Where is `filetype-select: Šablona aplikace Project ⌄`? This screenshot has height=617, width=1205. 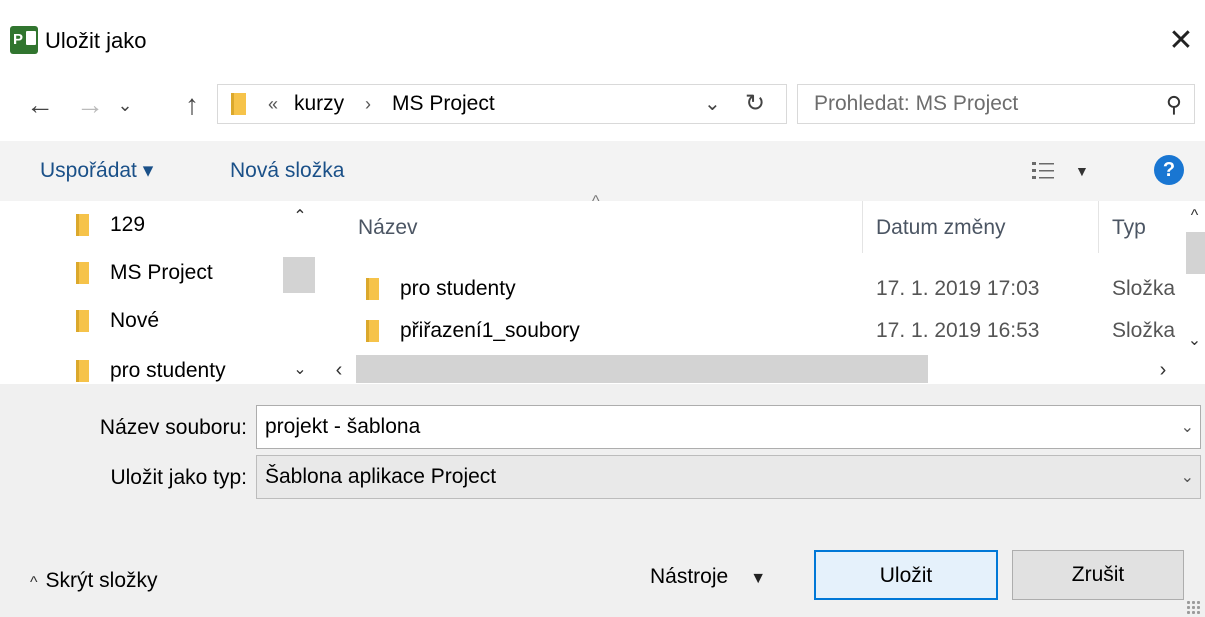 filetype-select: Šablona aplikace Project ⌄ is located at coordinates (728, 477).